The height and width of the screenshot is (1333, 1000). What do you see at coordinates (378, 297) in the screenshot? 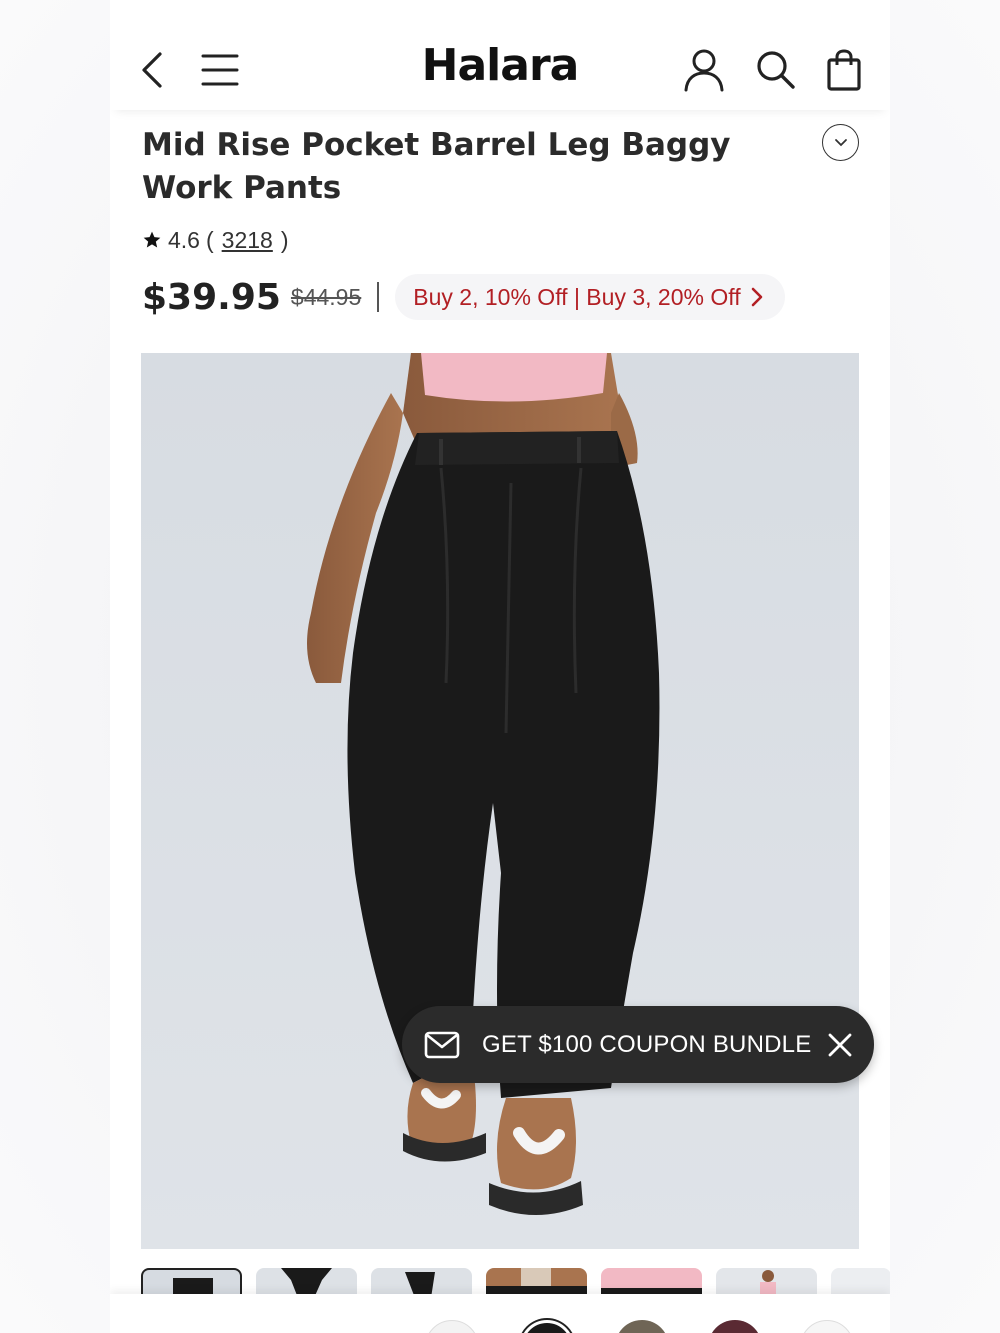
I see `price-divider` at bounding box center [378, 297].